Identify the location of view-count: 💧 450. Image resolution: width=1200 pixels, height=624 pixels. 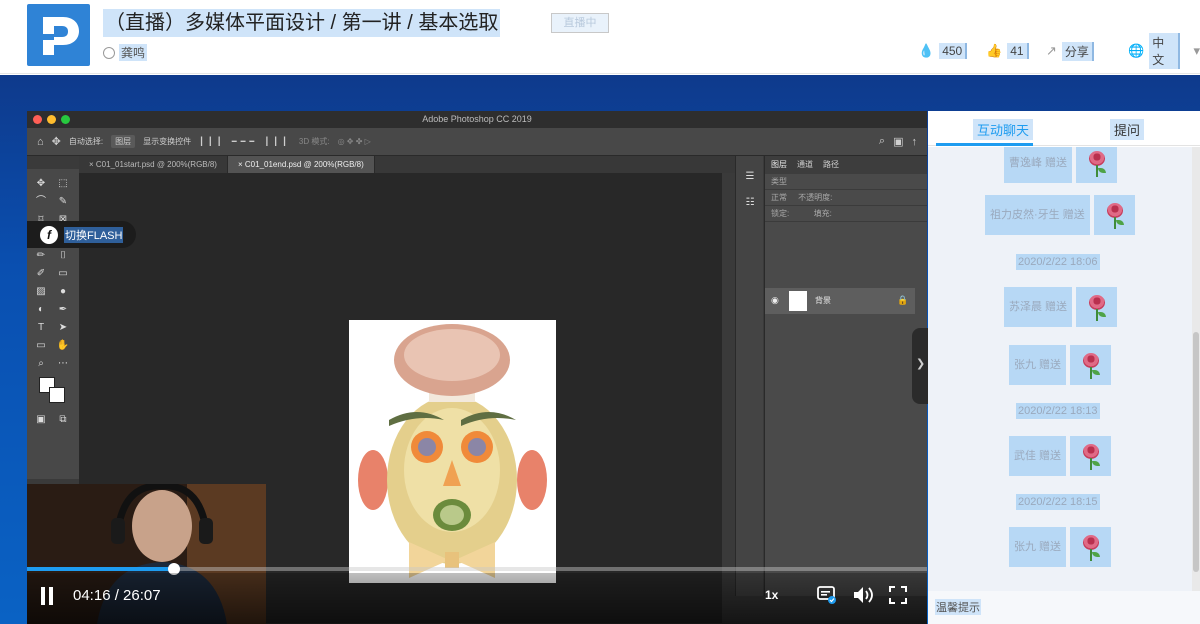
(943, 51).